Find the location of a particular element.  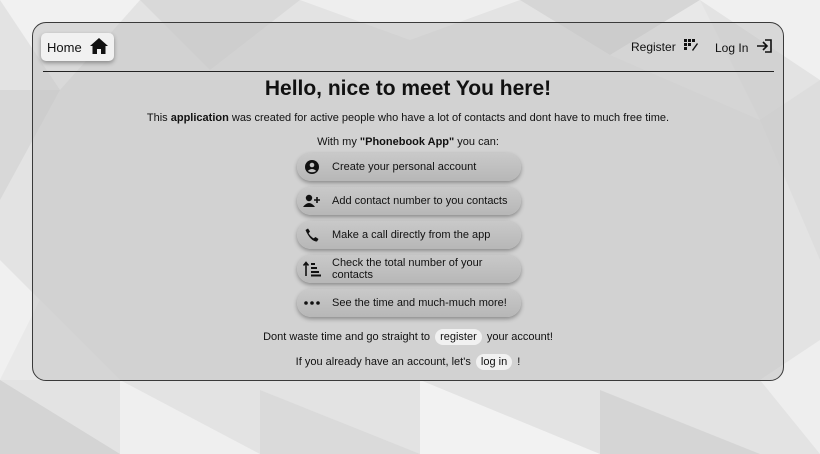

register-cta-text: Dont waste time and go straight to is located at coordinates (347, 337).